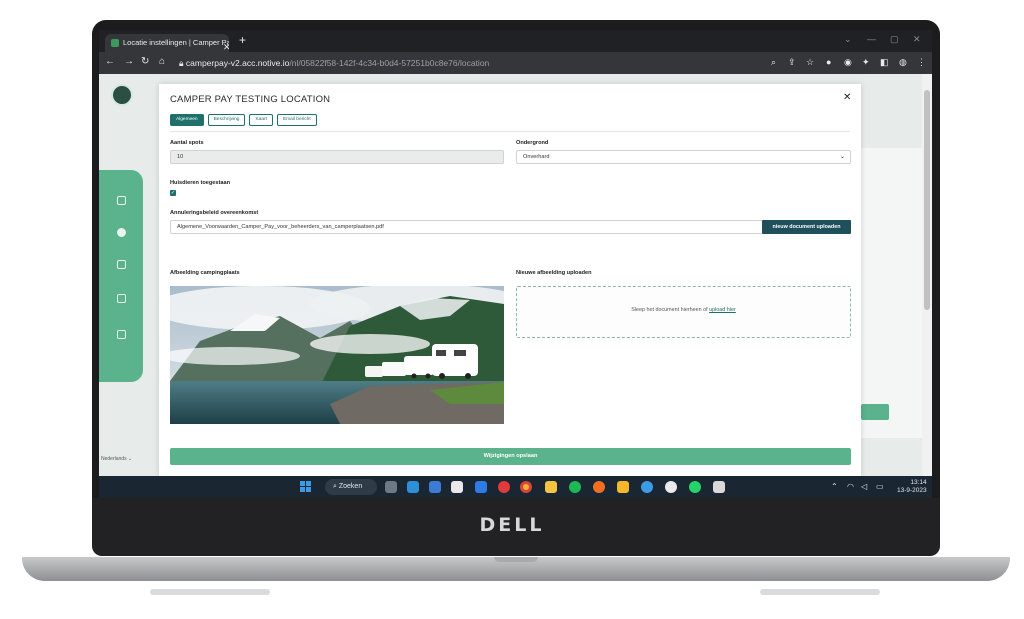 The height and width of the screenshot is (619, 1024). I want to click on url-domain: camperpay-v2.acc.notive.io, so click(237, 63).